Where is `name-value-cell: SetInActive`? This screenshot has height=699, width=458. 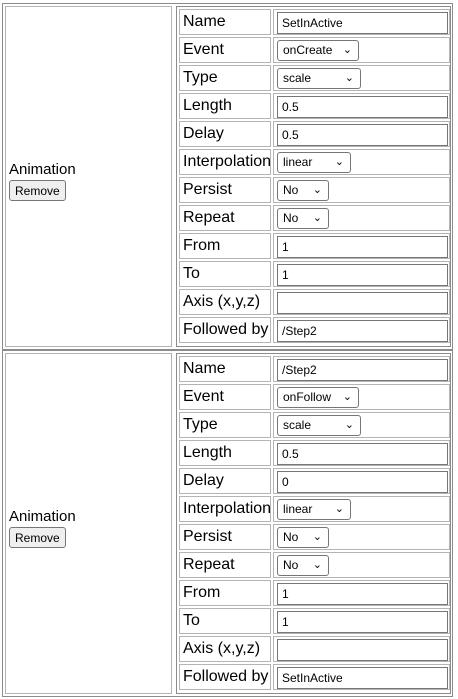 name-value-cell: SetInActive is located at coordinates (361, 22).